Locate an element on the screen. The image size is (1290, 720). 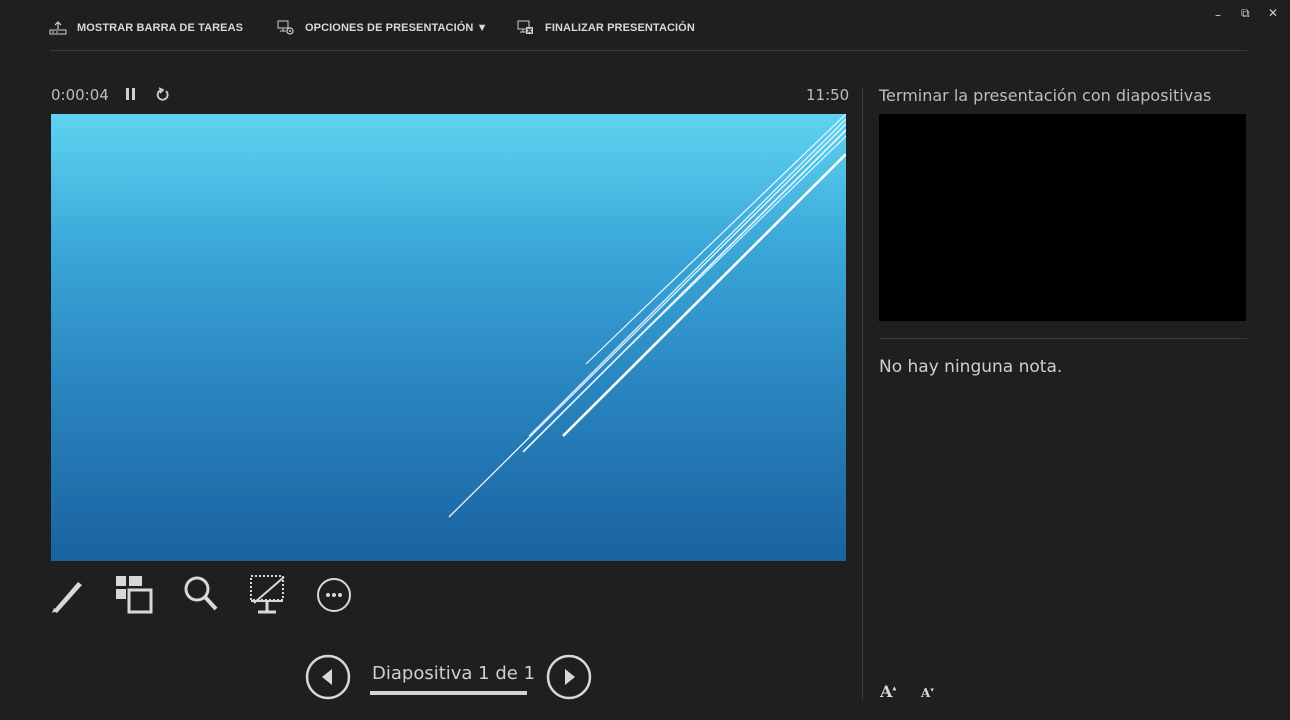
next-icon is located at coordinates (569, 677).